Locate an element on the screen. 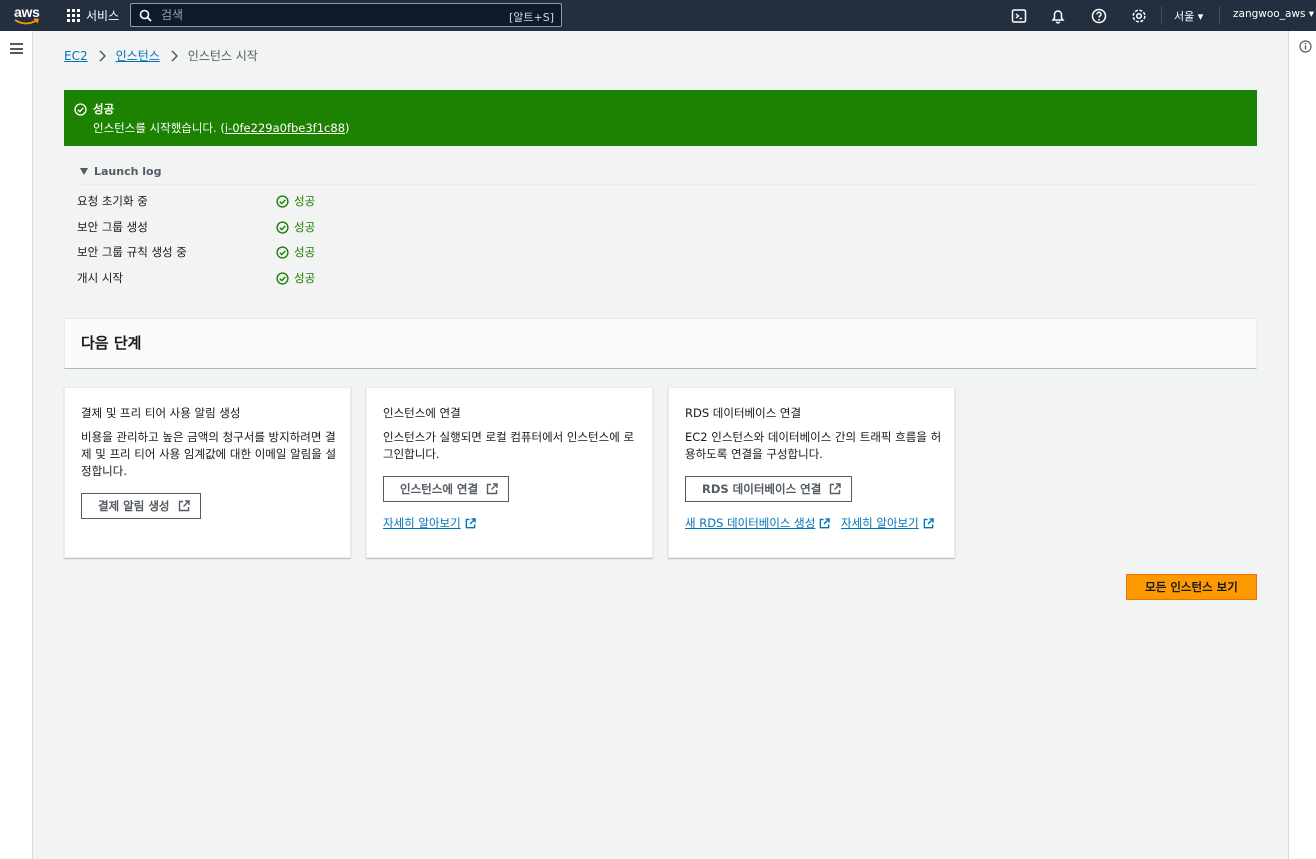 This screenshot has height=859, width=1316. launch-log-row: 요청 초기화 중 성공 is located at coordinates (327, 202).